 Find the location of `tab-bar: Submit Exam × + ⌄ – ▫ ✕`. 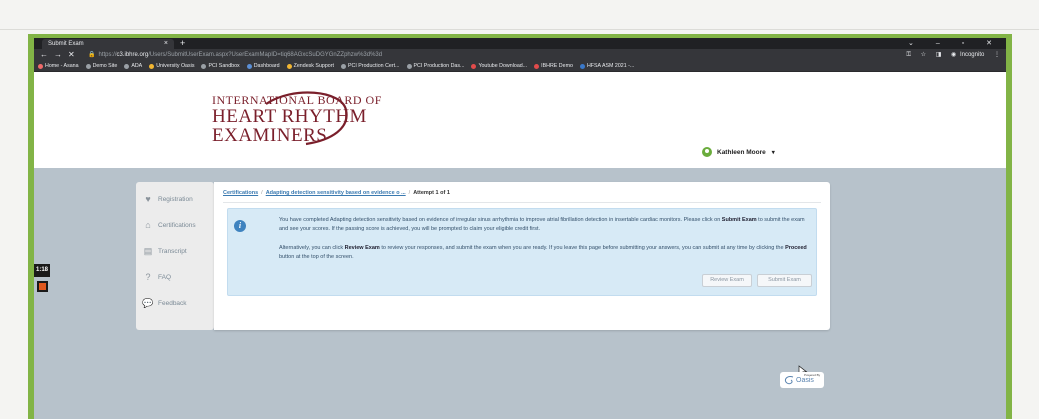

tab-bar: Submit Exam × + ⌄ – ▫ ✕ is located at coordinates (520, 43).